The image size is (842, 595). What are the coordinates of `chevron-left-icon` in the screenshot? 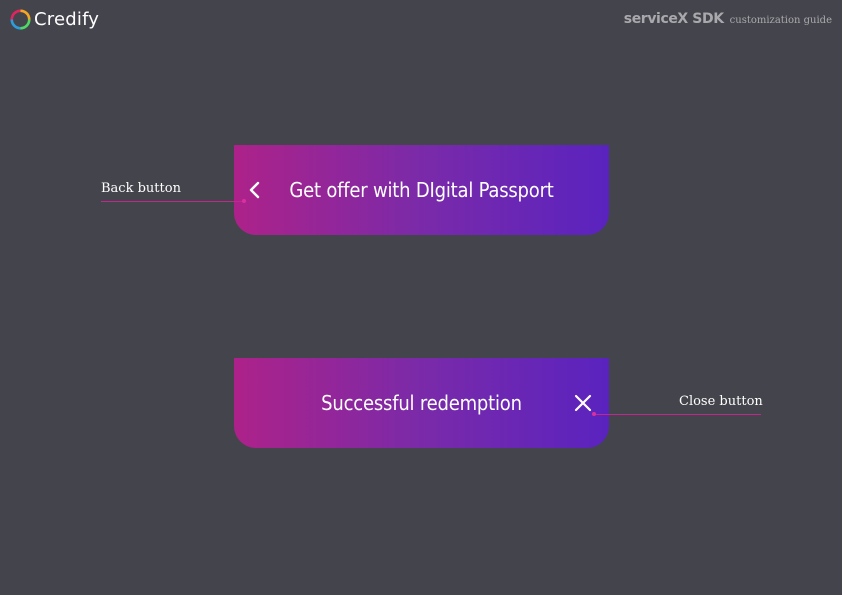 It's located at (254, 190).